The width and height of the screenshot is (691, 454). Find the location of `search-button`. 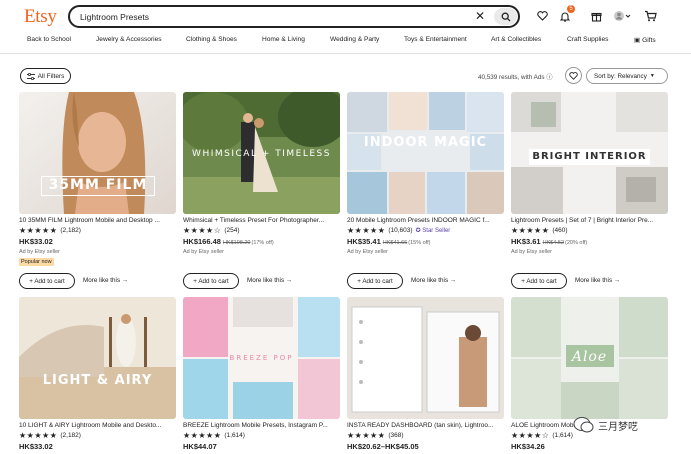

search-button is located at coordinates (505, 16).